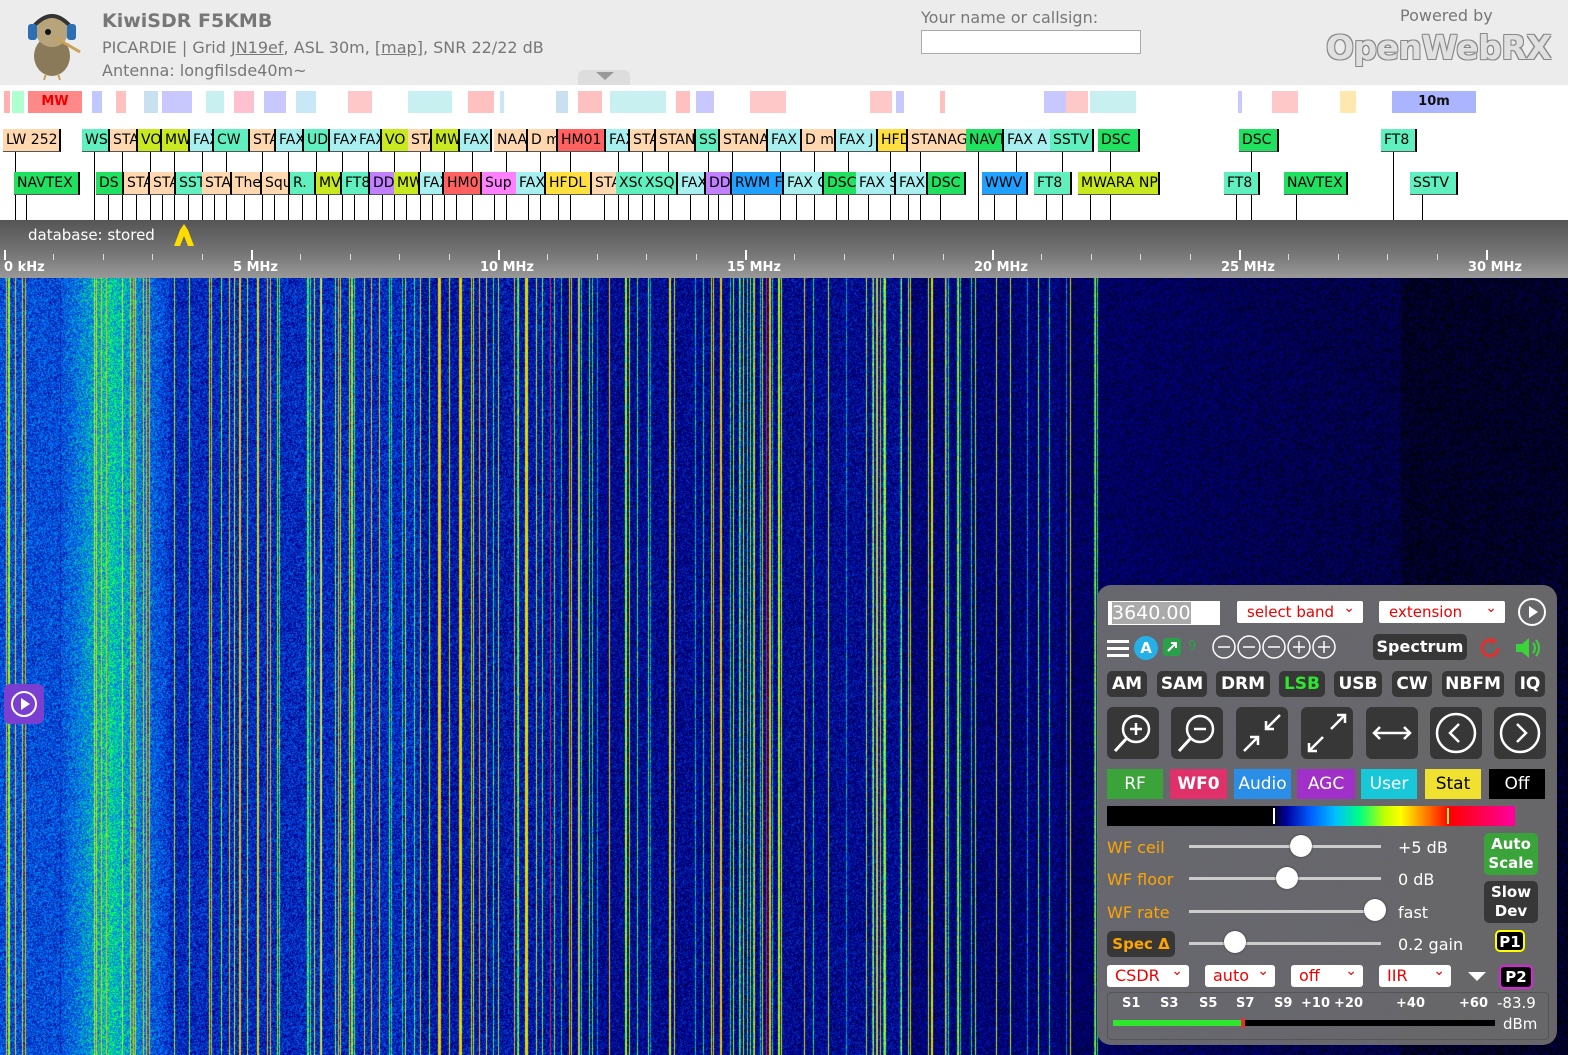 This screenshot has width=1582, height=1055. I want to click on mode-am: AM, so click(1127, 684).